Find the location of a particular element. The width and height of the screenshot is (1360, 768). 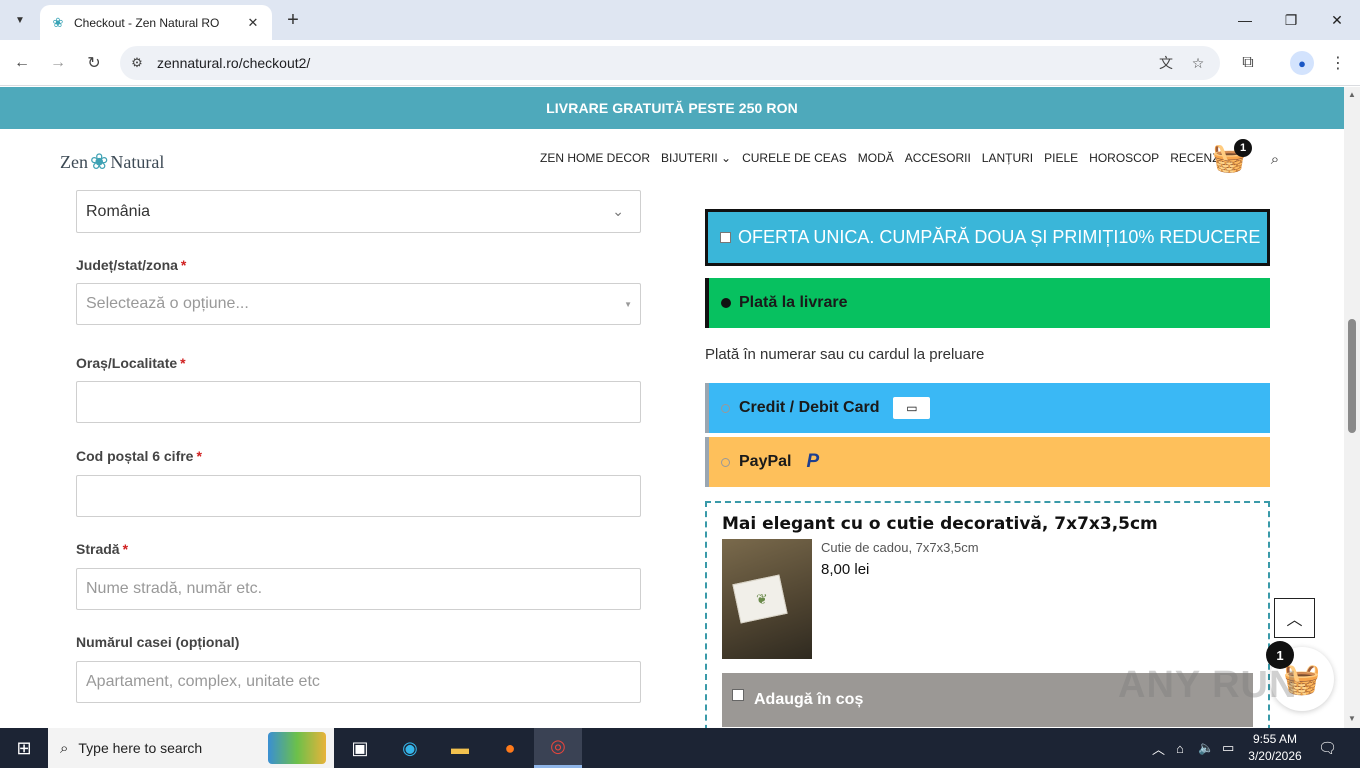

credit-card-icon: ▭ is located at coordinates (912, 408).